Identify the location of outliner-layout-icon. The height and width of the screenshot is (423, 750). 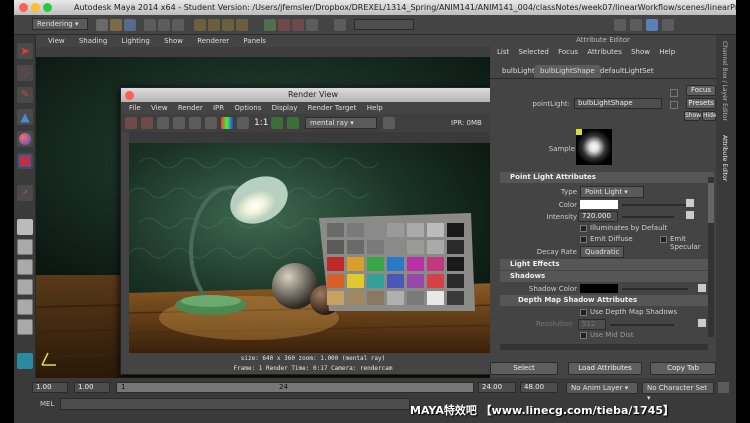
(25, 287).